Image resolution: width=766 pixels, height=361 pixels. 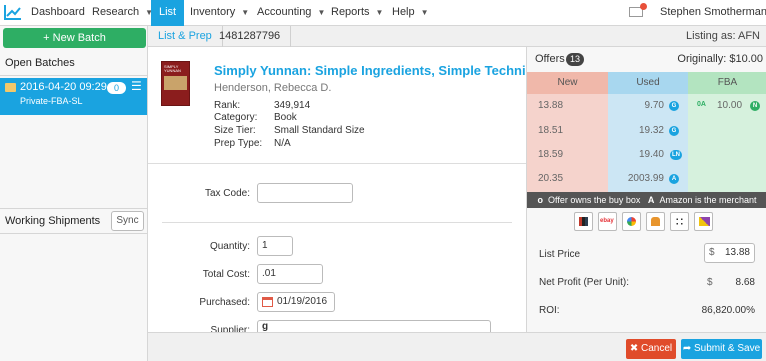 What do you see at coordinates (567, 83) in the screenshot?
I see `column-new: New` at bounding box center [567, 83].